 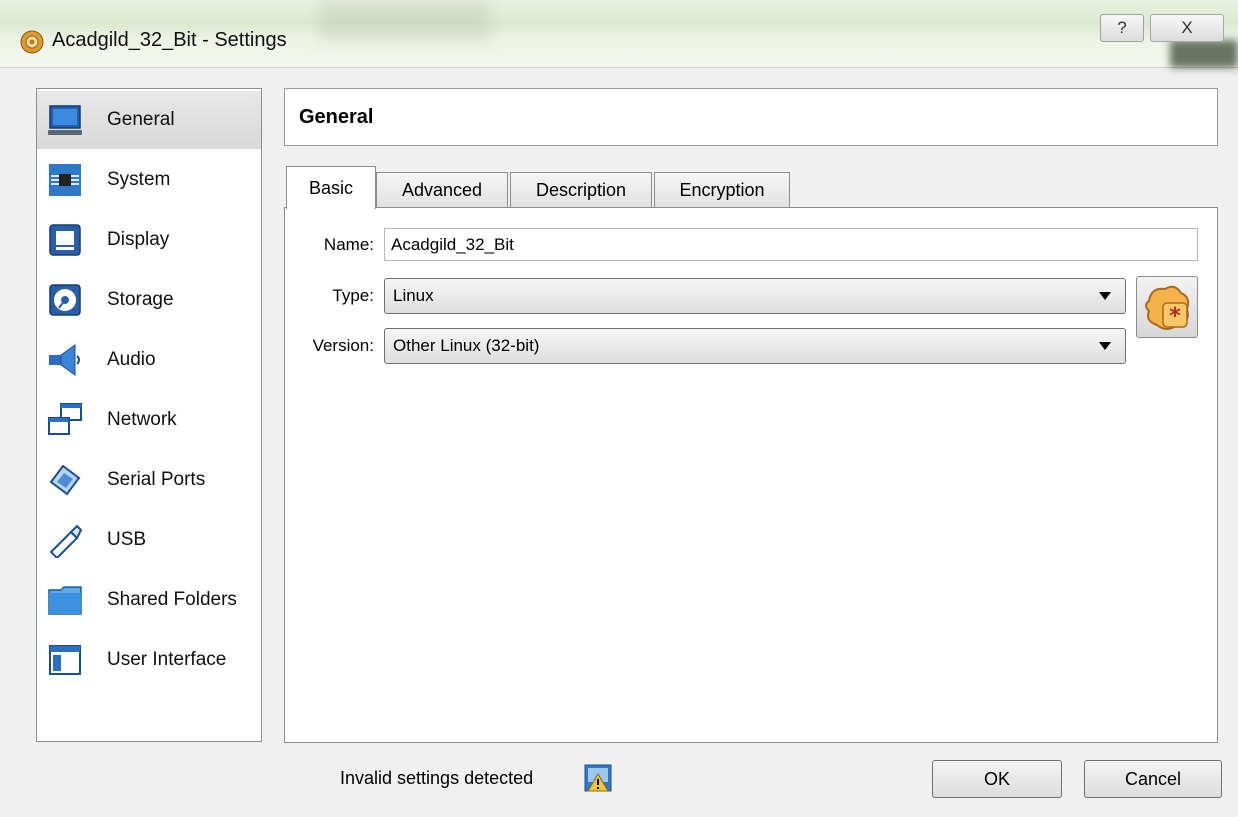 I want to click on help-button: ?, so click(x=1122, y=28).